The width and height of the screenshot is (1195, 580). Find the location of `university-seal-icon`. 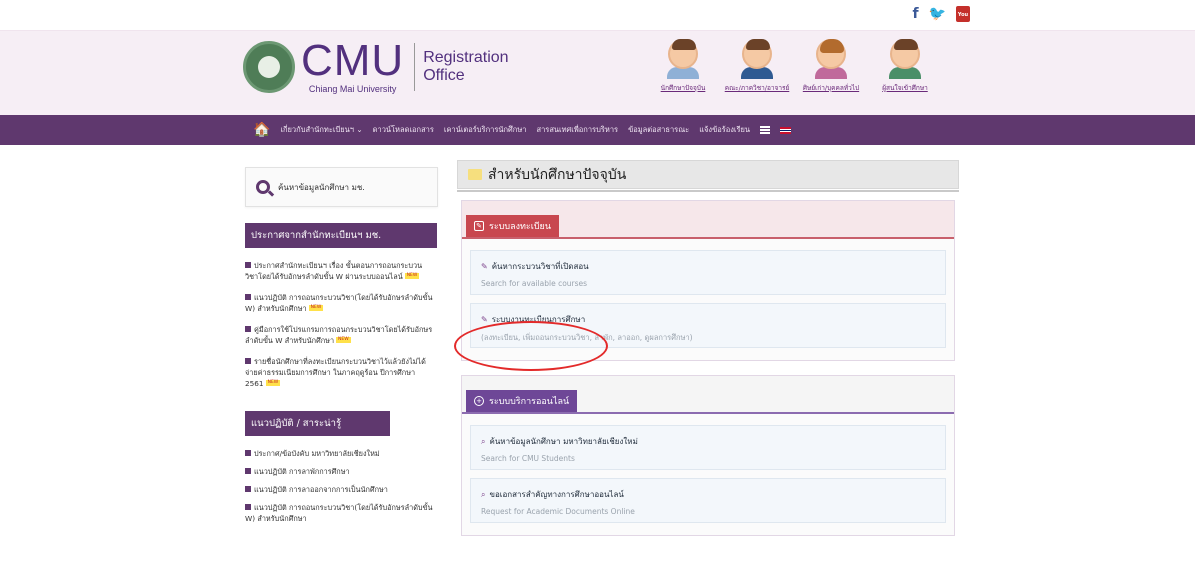

university-seal-icon is located at coordinates (269, 66).